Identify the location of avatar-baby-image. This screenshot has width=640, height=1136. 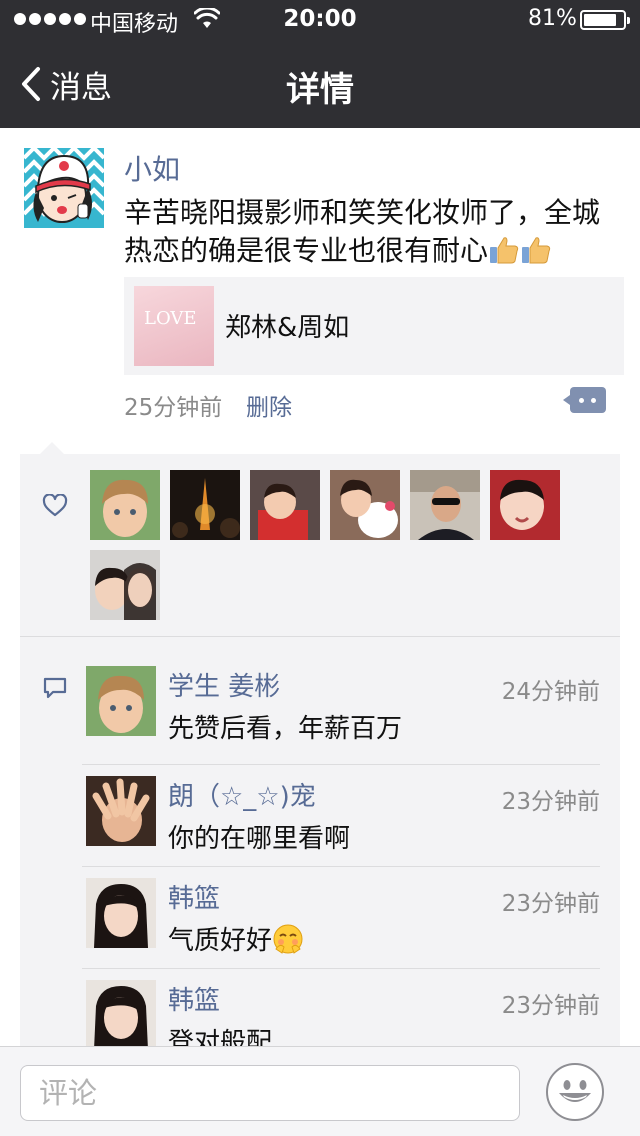
(525, 505).